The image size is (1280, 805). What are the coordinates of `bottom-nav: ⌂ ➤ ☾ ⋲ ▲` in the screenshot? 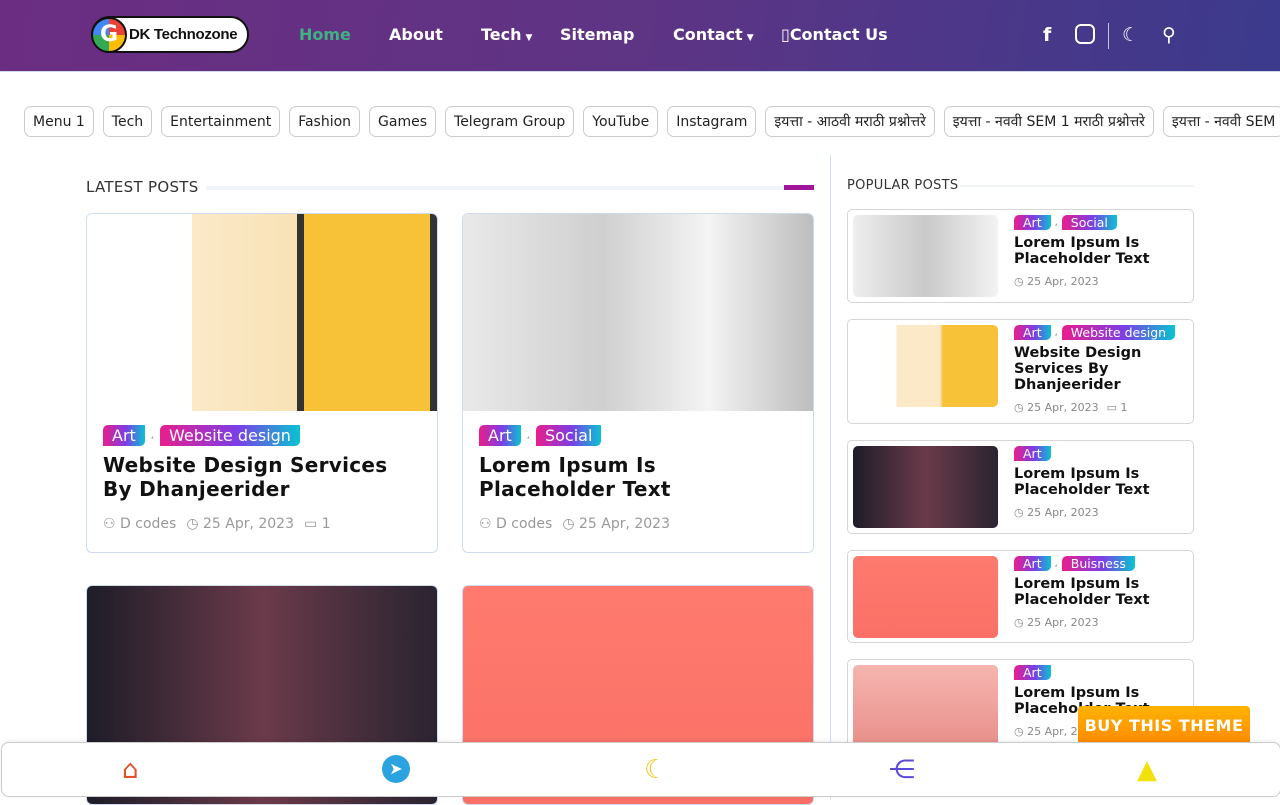 It's located at (640, 769).